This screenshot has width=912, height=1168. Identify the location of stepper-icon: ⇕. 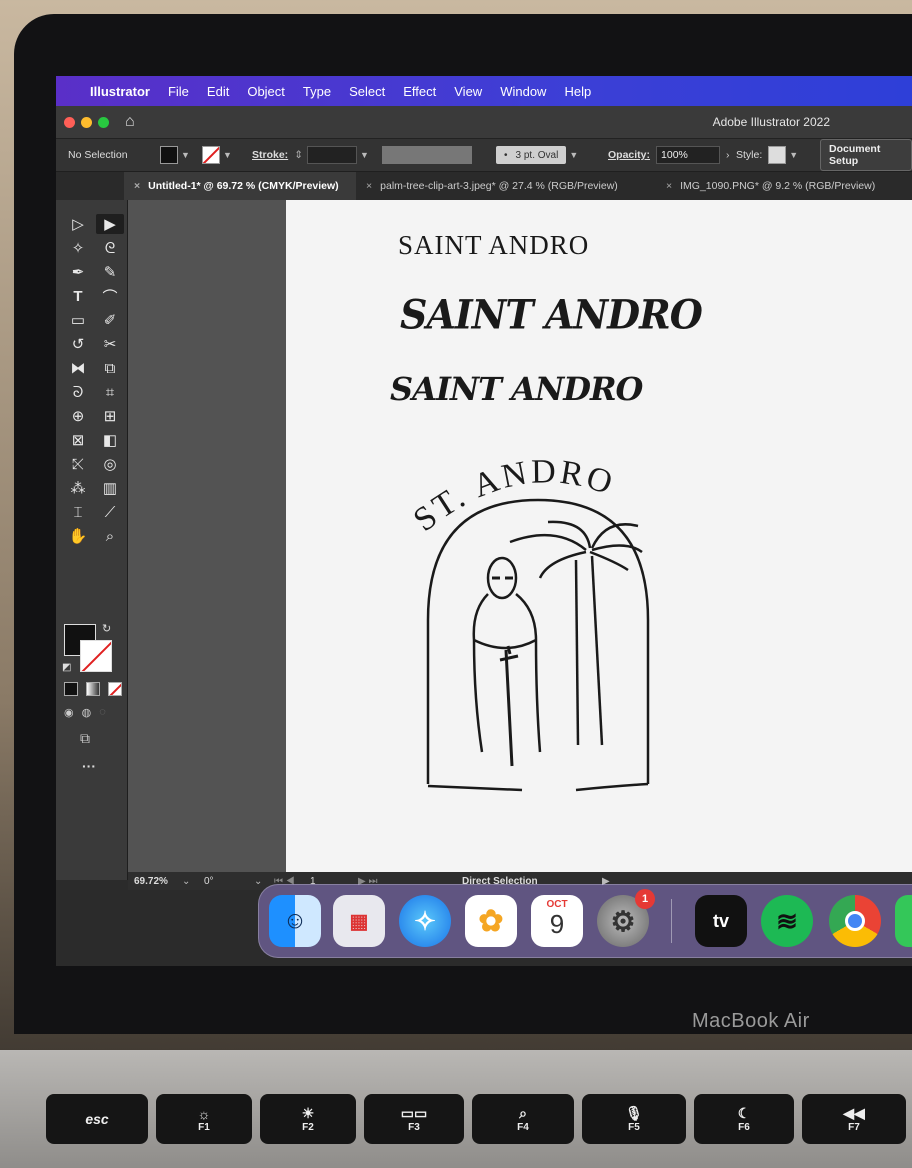
(298, 155).